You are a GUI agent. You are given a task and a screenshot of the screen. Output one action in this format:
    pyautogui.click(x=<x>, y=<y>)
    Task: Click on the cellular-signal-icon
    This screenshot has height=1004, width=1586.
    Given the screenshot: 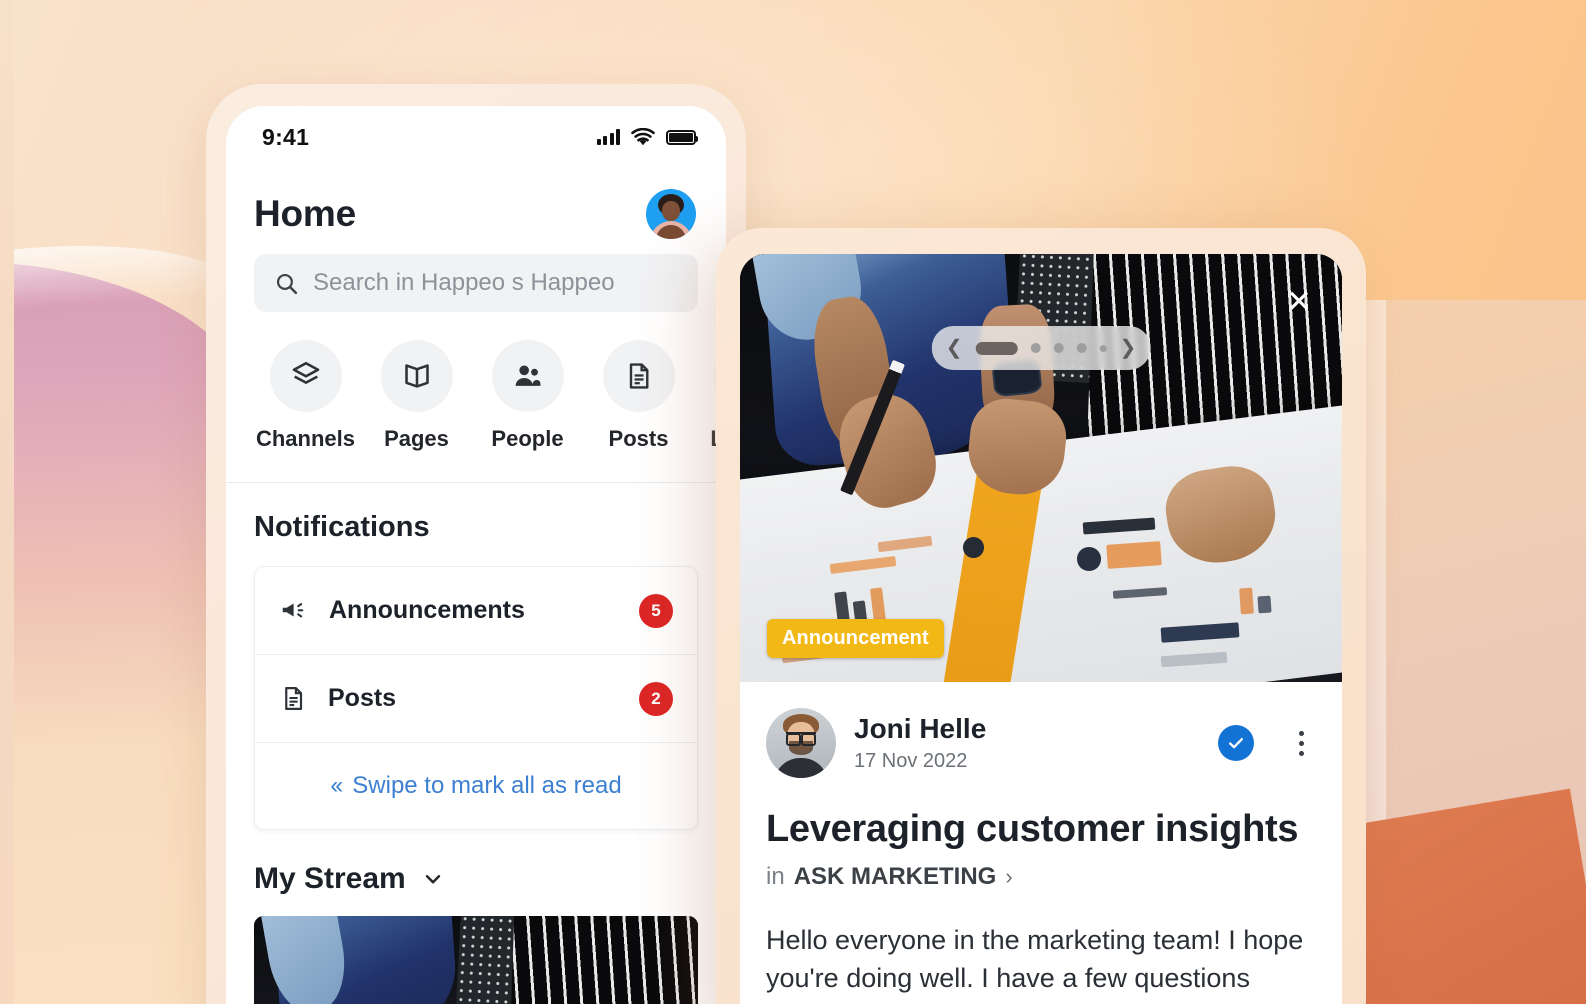 What is the action you would take?
    pyautogui.click(x=608, y=137)
    